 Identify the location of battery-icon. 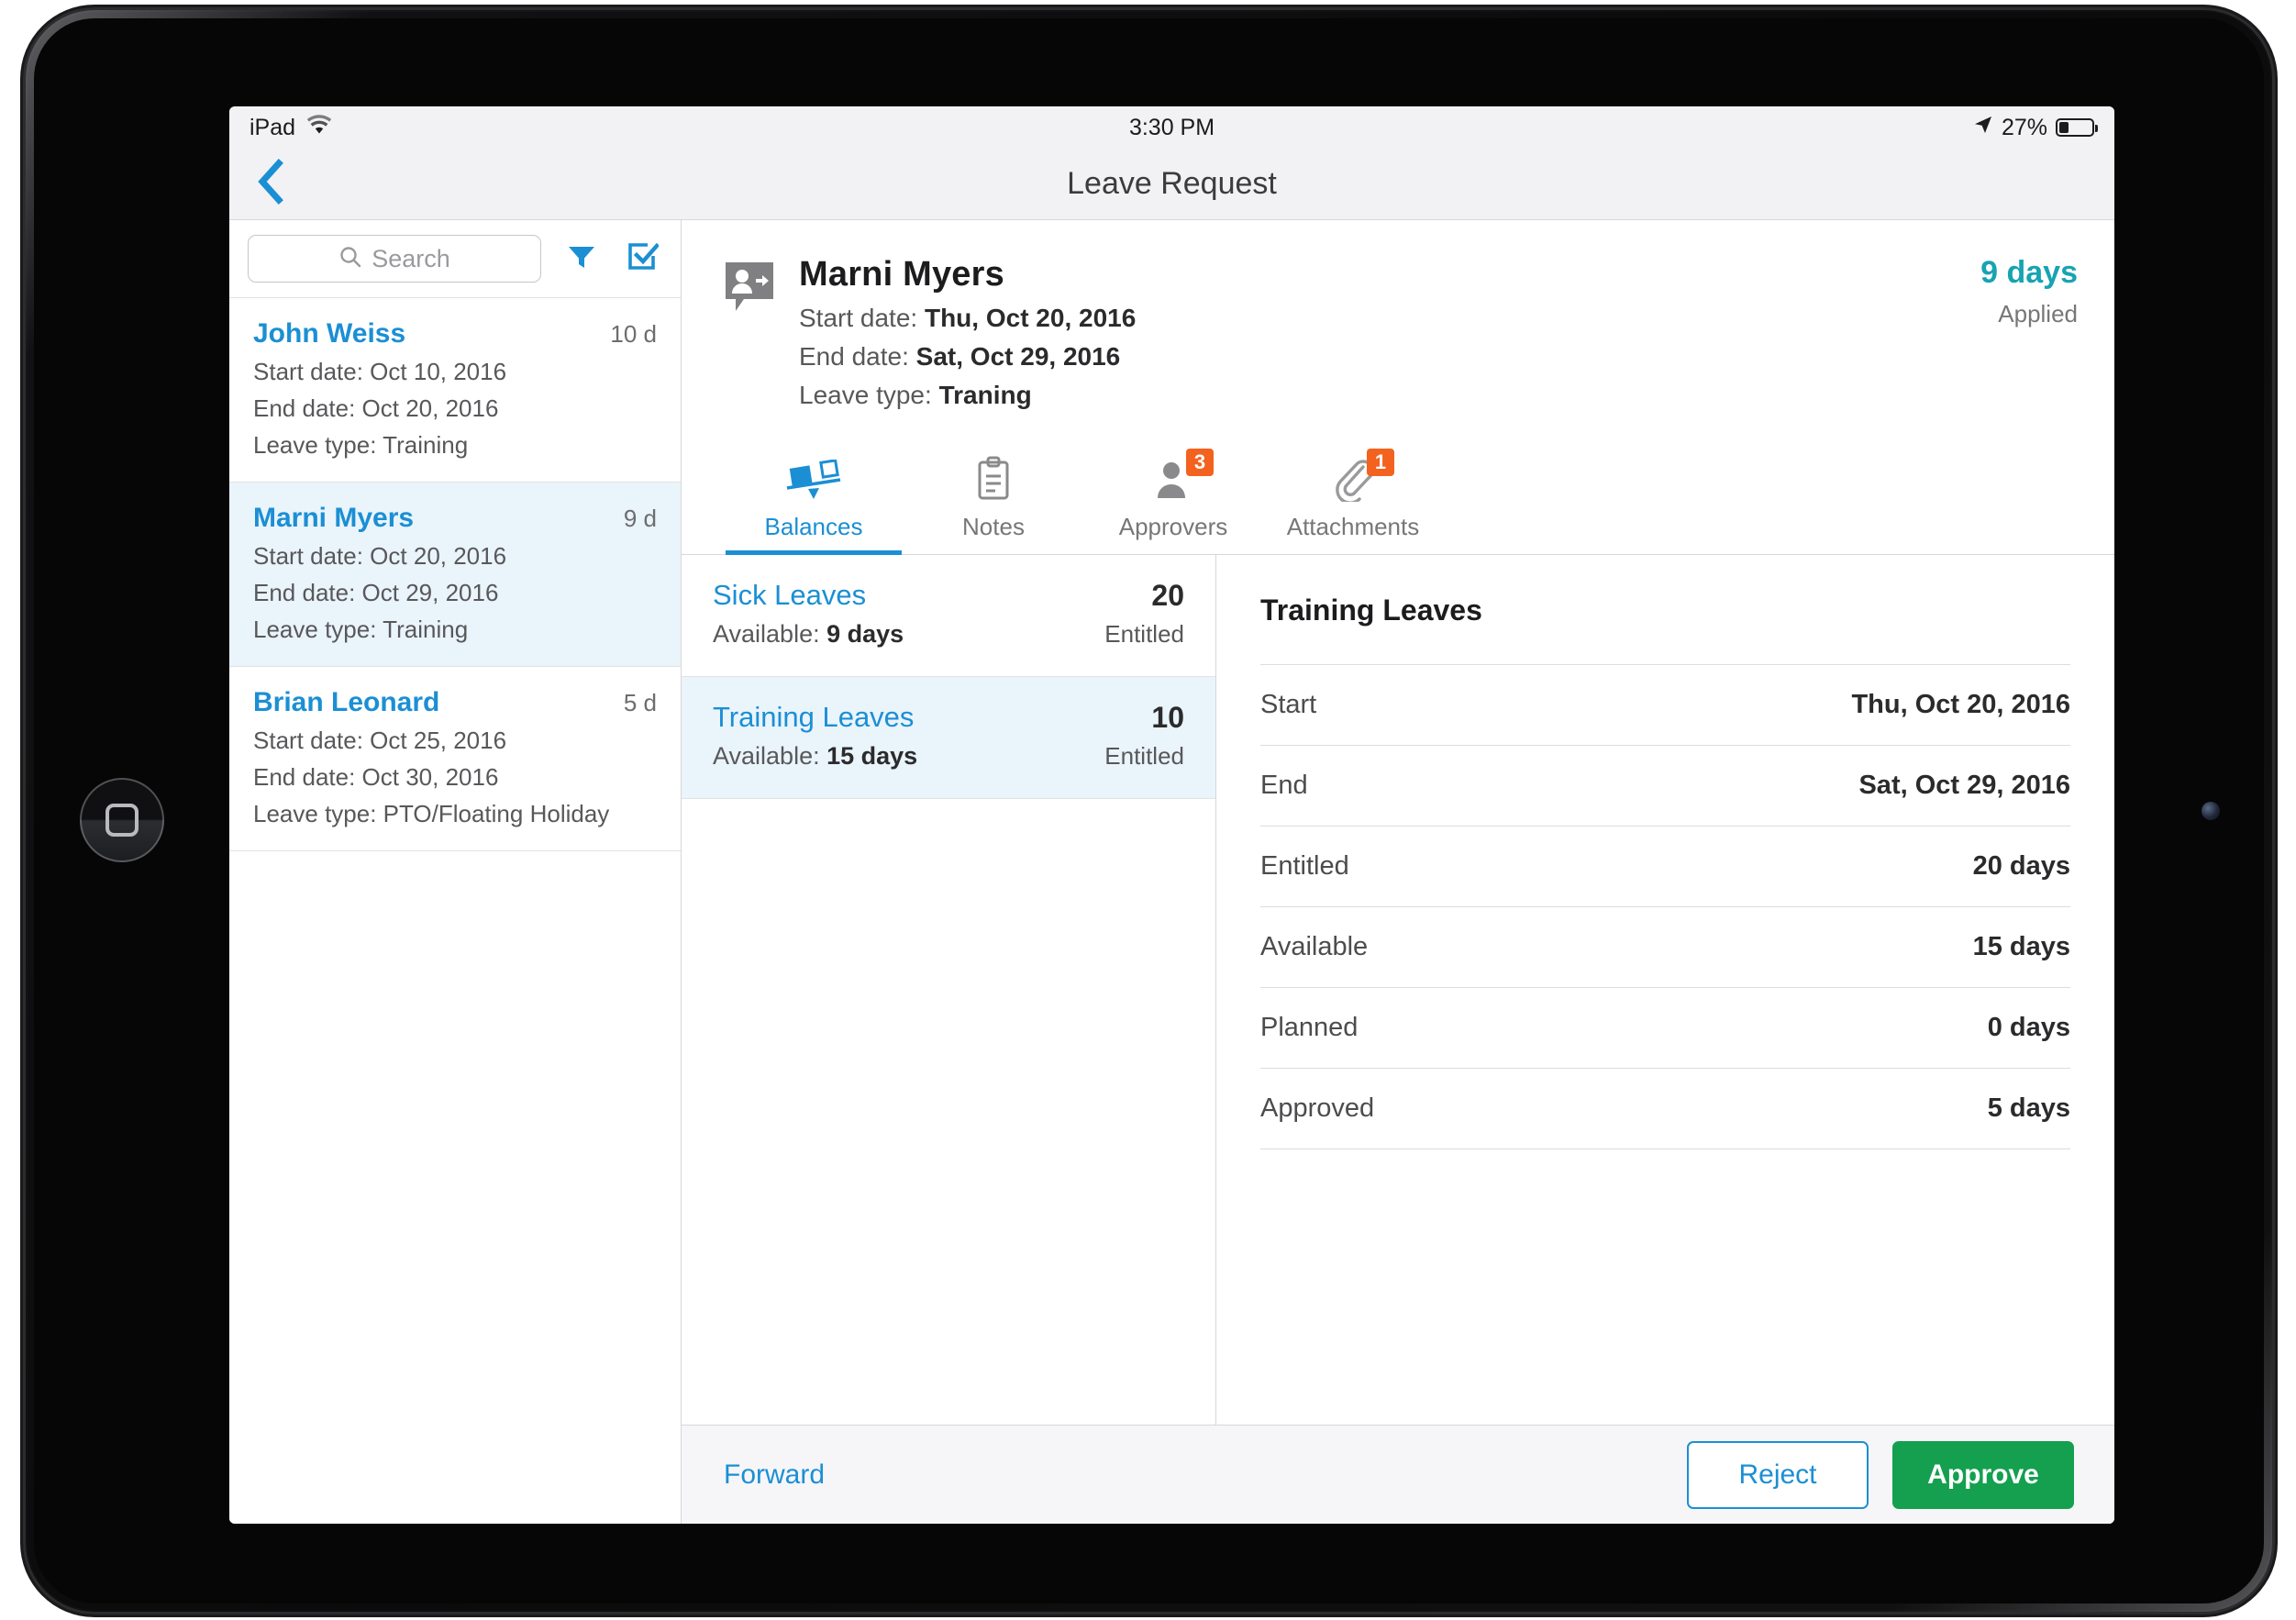
(2077, 127).